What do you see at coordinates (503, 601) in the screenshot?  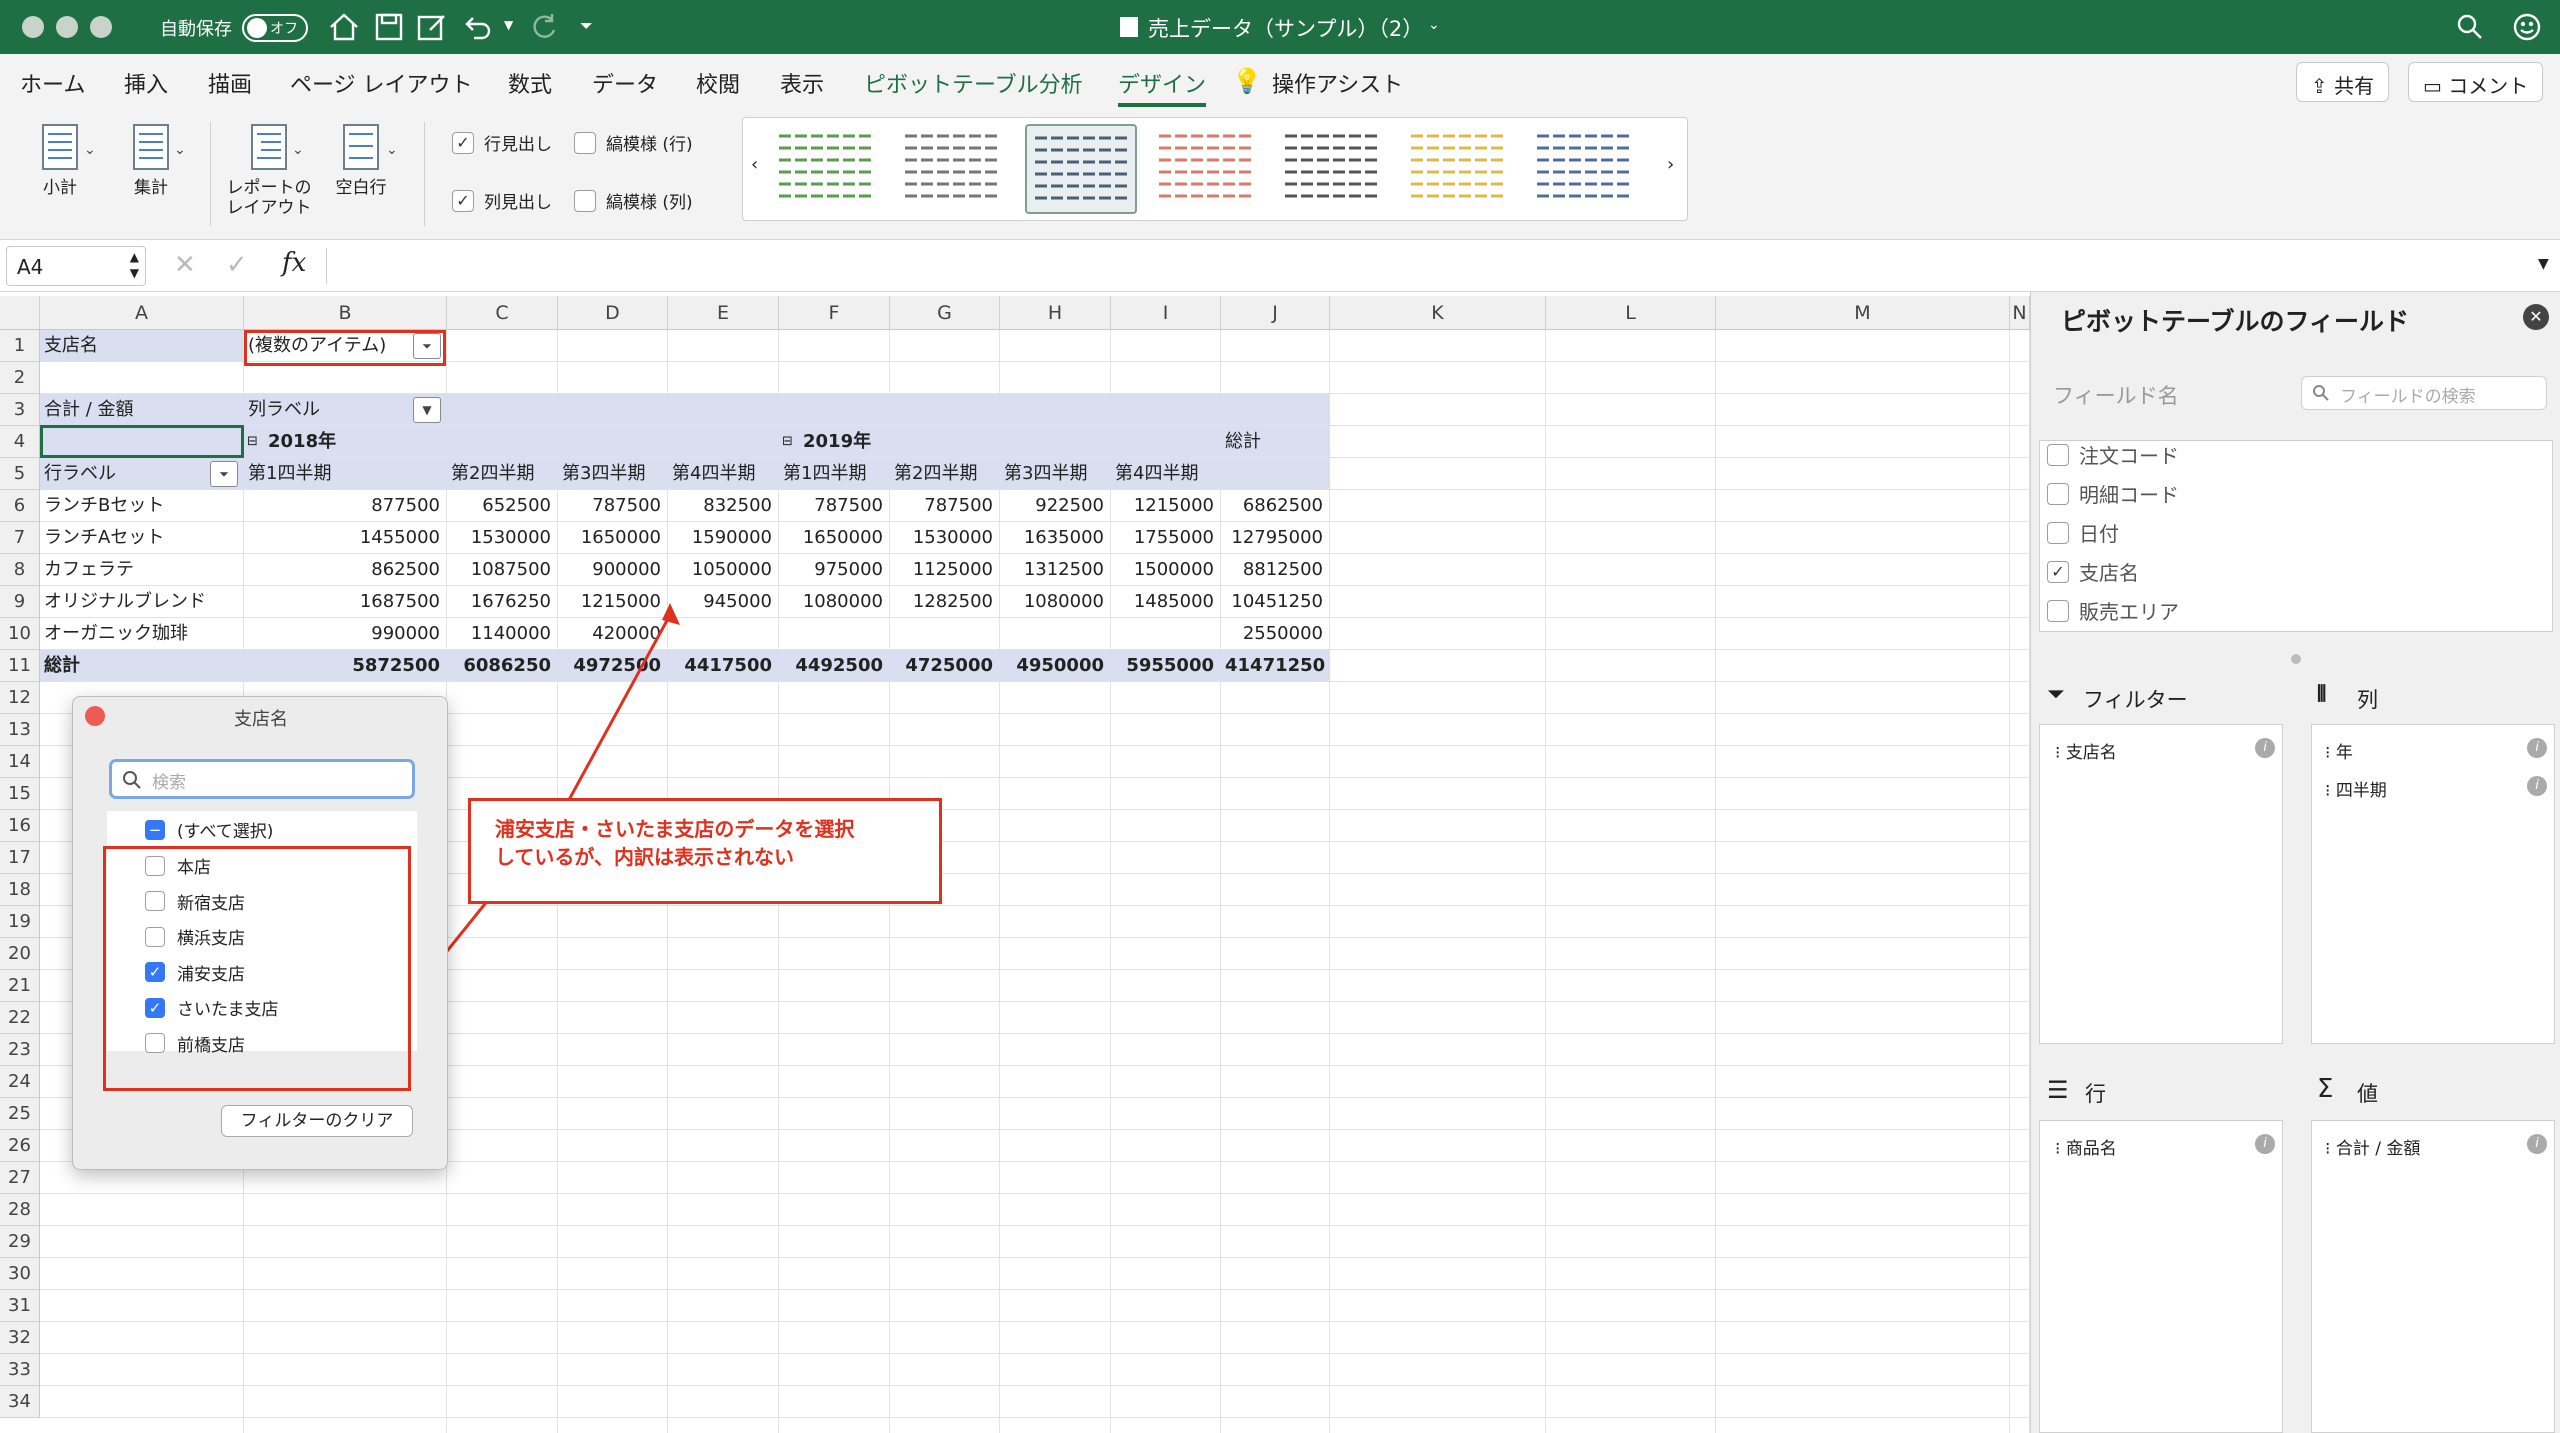 I see `value-cell: 1676250` at bounding box center [503, 601].